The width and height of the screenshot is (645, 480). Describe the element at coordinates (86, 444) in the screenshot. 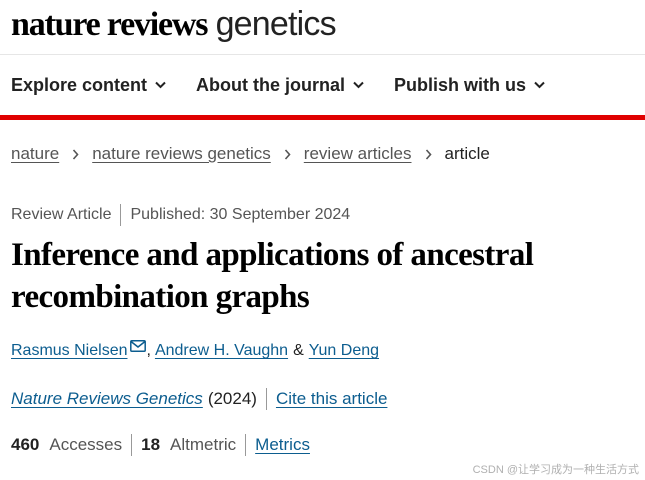

I see `accesses-label: Accesses` at that location.